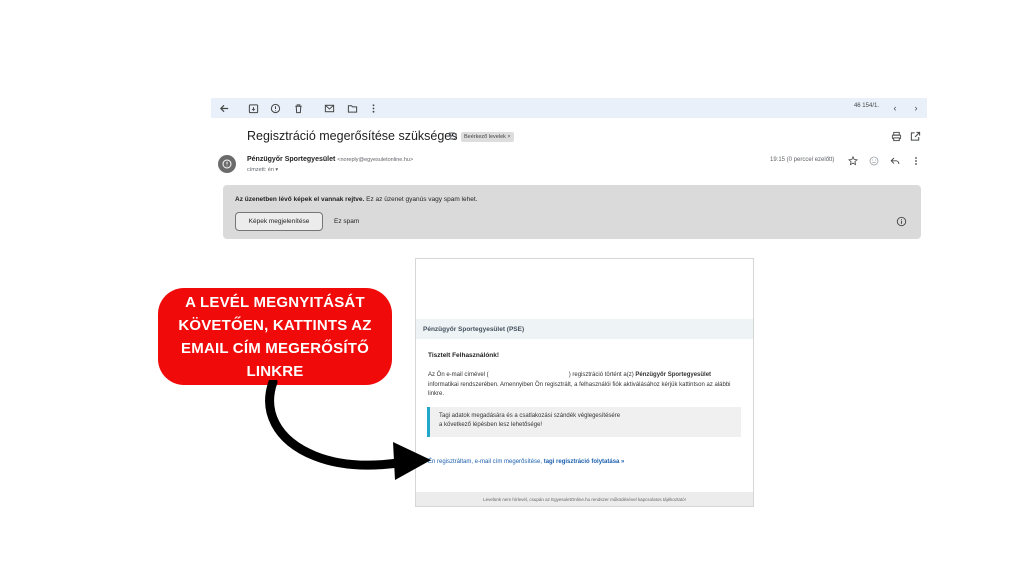 The height and width of the screenshot is (576, 1024). I want to click on email-toolbar: 46 154/1. ‹ ›, so click(569, 108).